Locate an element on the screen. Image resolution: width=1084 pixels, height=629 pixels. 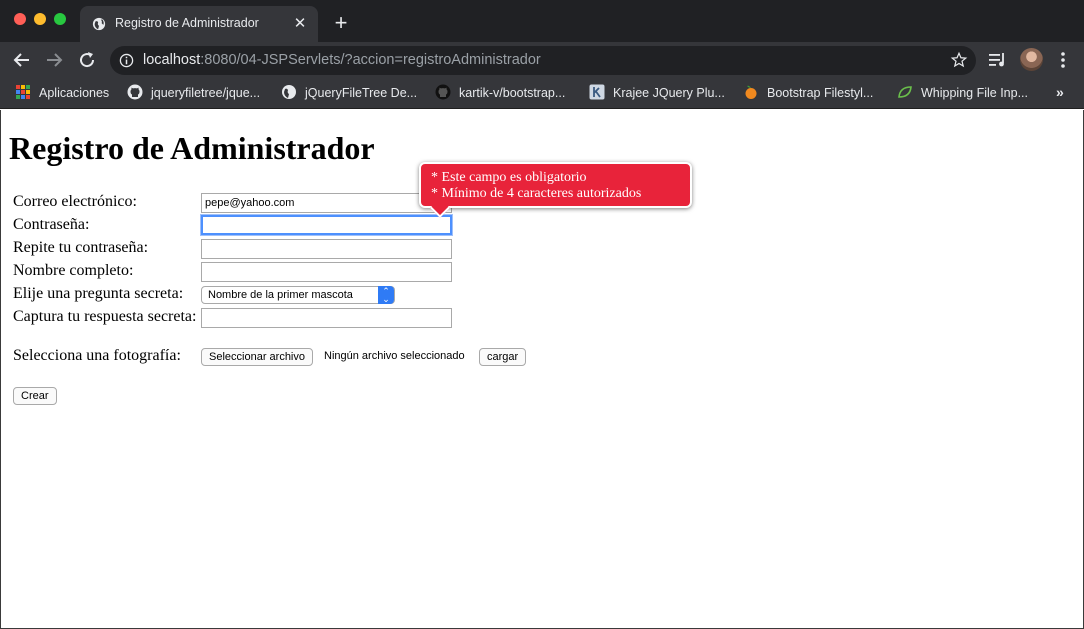
krajee-k-icon is located at coordinates (597, 92).